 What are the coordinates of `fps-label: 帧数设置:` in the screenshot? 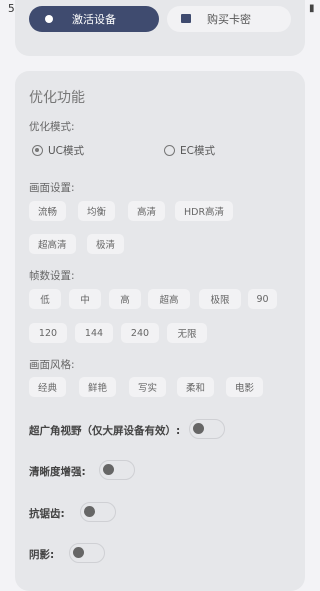 It's located at (52, 276).